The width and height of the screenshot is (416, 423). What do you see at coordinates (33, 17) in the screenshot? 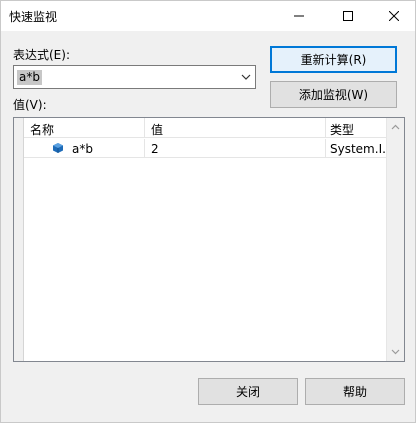
I see `window-title: 快速监视` at bounding box center [33, 17].